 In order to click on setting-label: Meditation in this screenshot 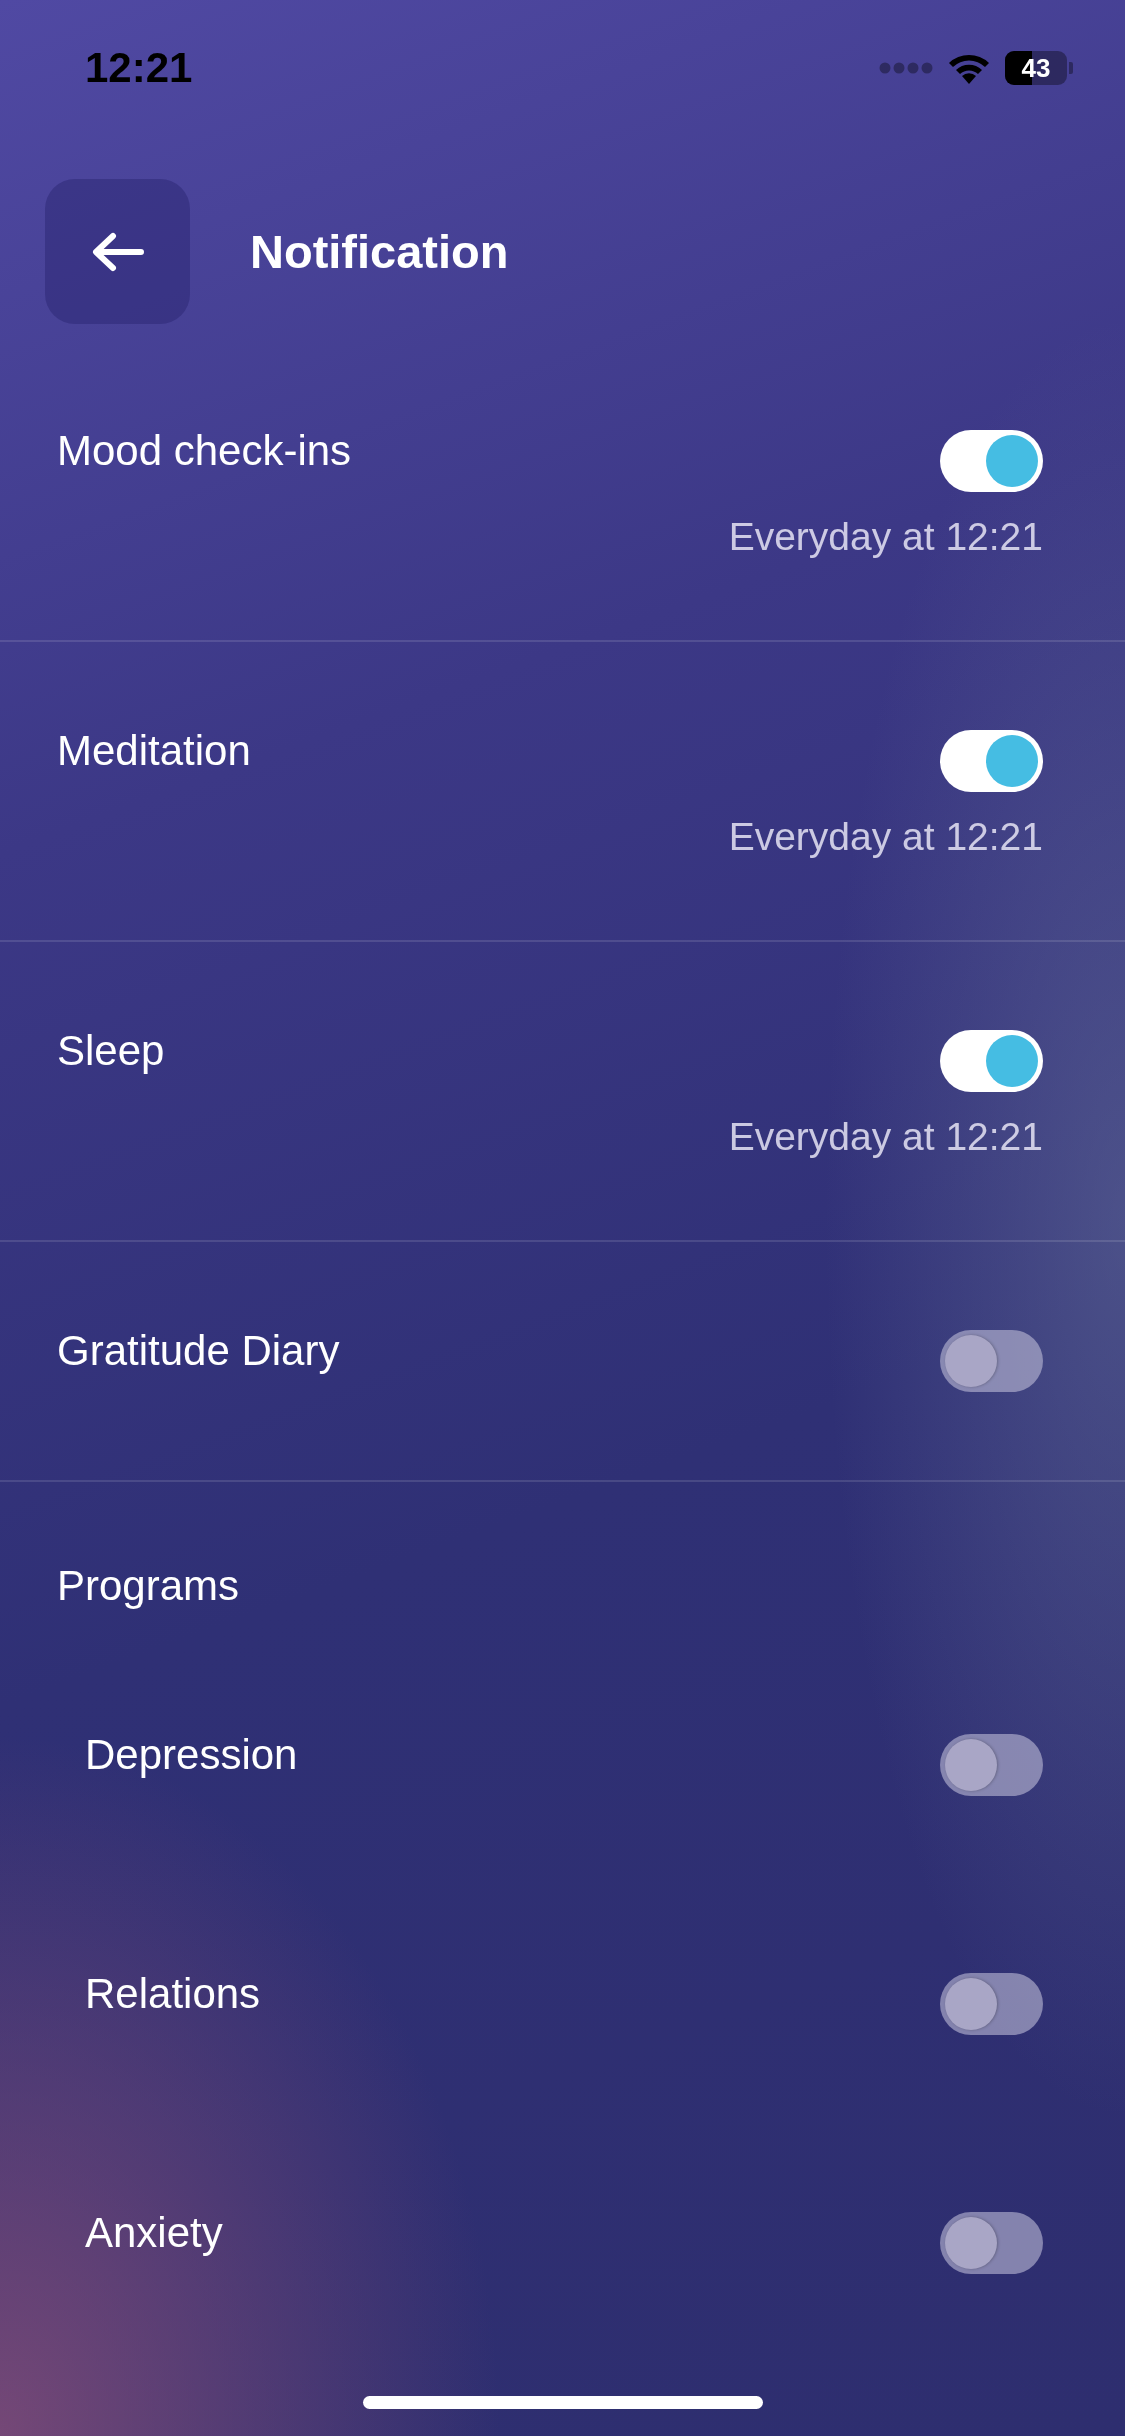, I will do `click(154, 751)`.